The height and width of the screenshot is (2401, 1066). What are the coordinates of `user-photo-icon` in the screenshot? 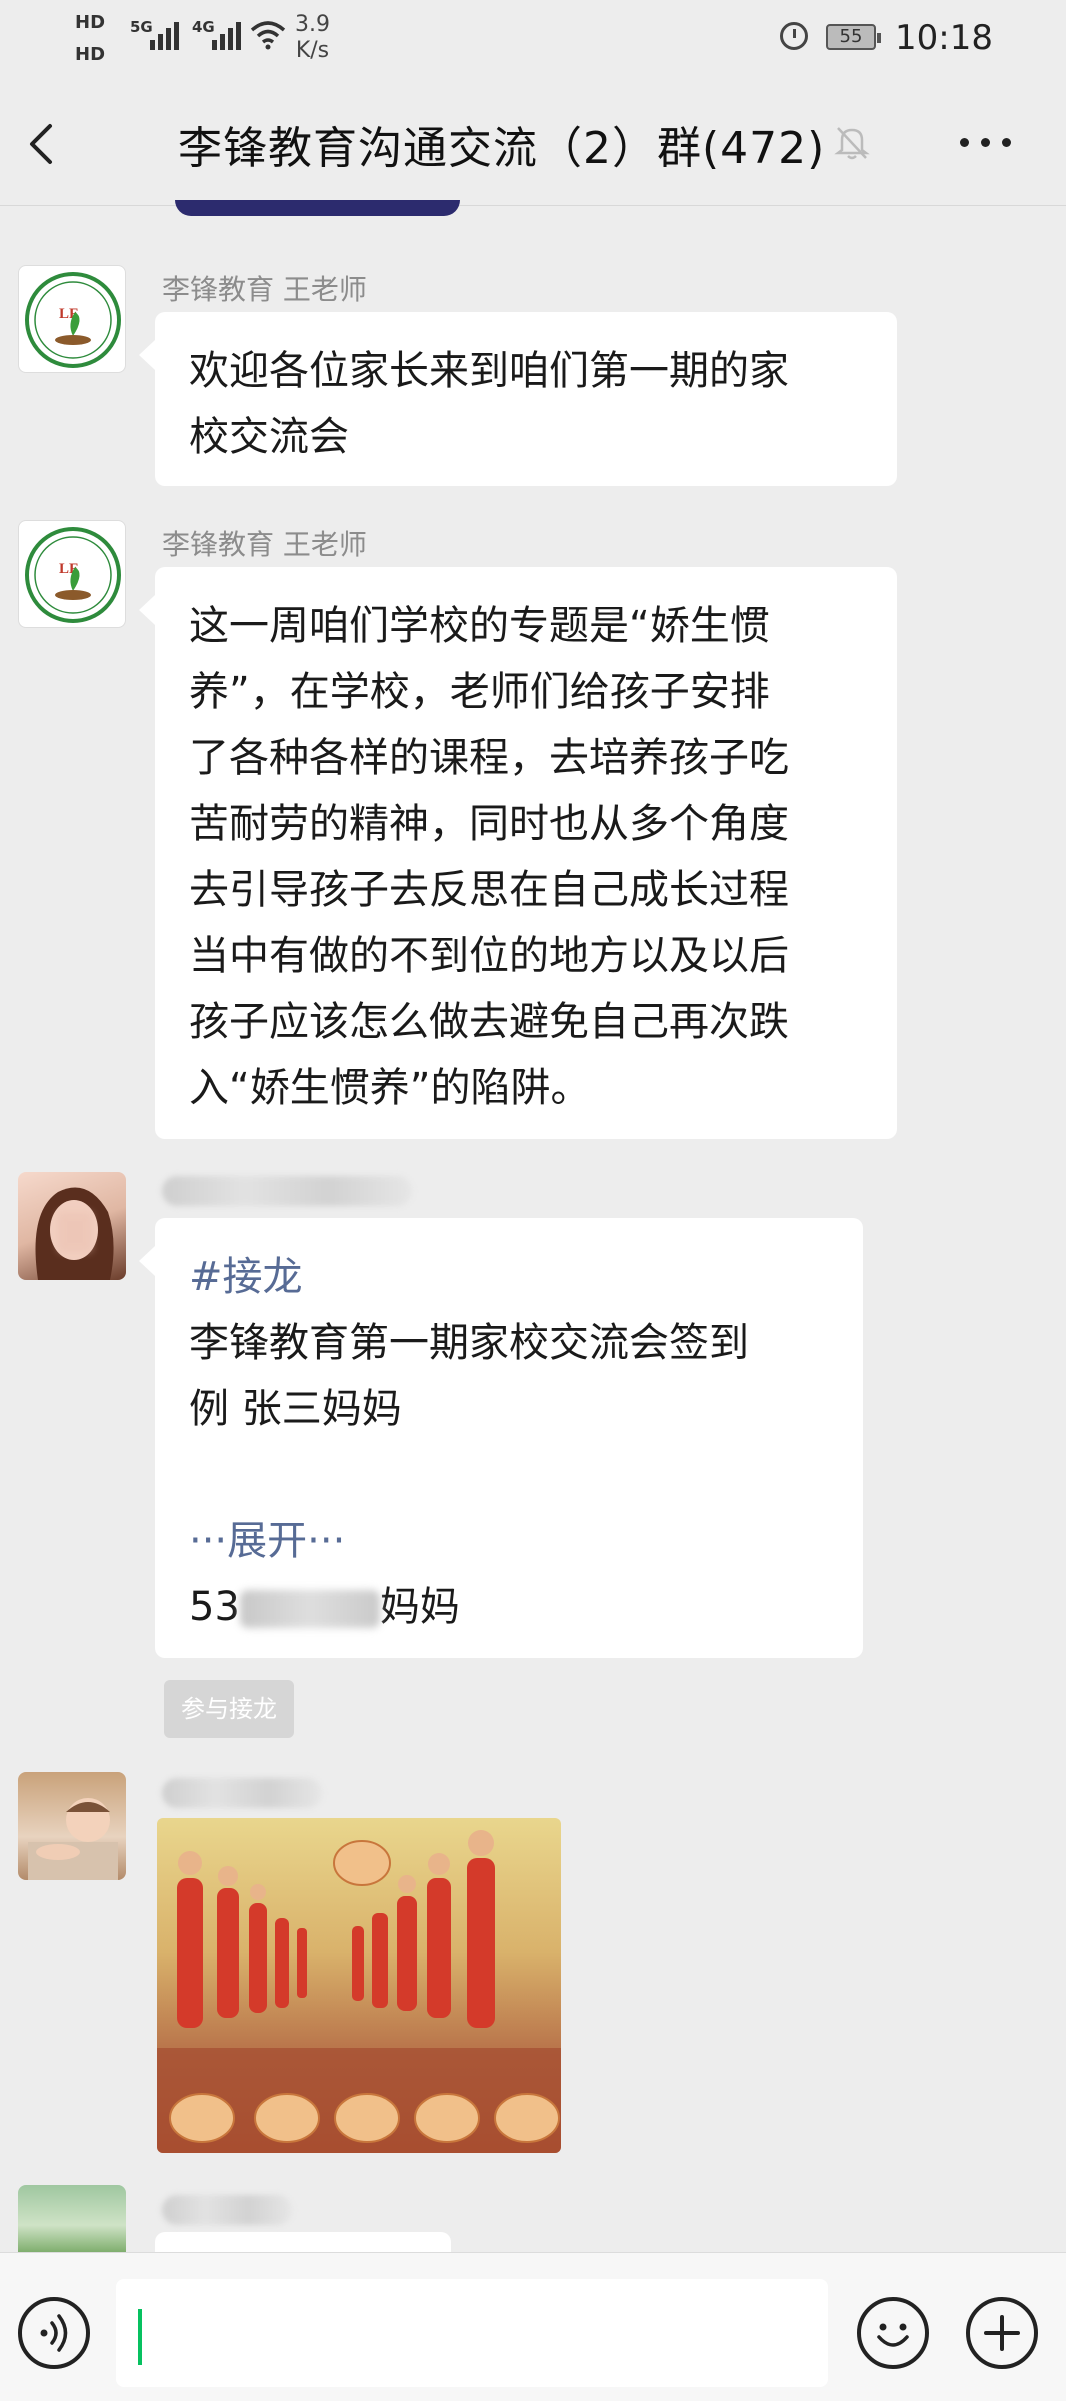 It's located at (74, 1233).